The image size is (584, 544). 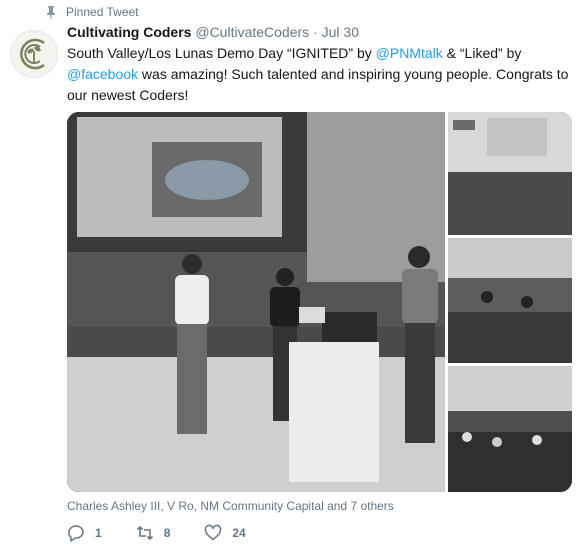 I want to click on author-handle: @CultivateCoders, so click(x=252, y=32).